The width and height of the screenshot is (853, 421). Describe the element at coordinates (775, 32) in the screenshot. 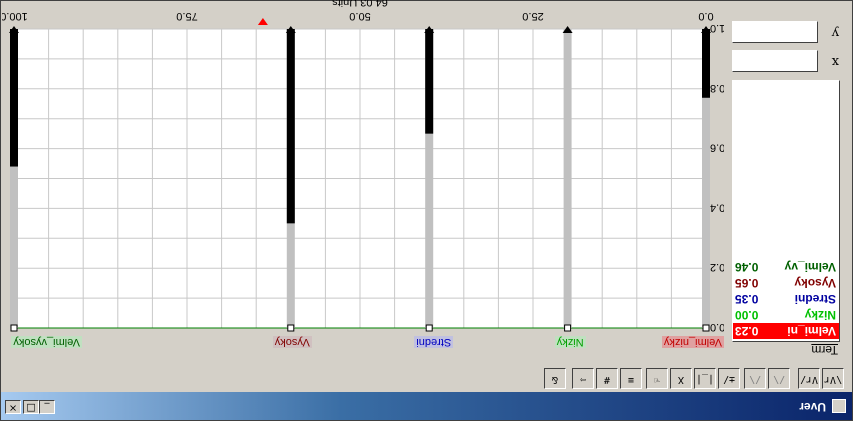

I see `y-field` at that location.